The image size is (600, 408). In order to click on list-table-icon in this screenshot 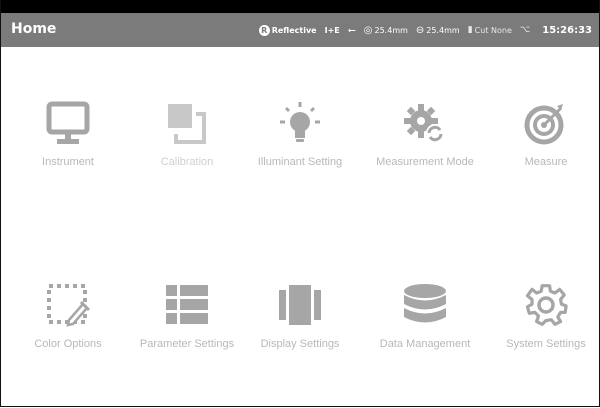, I will do `click(187, 304)`.